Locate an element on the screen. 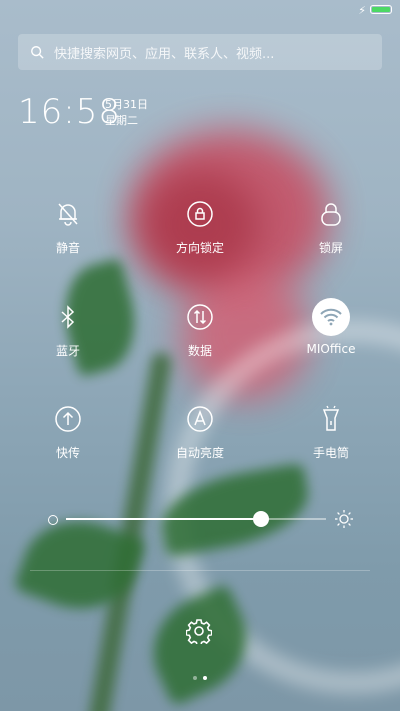 This screenshot has width=400, height=711. date-block: 5月31日 星期二 is located at coordinates (126, 113).